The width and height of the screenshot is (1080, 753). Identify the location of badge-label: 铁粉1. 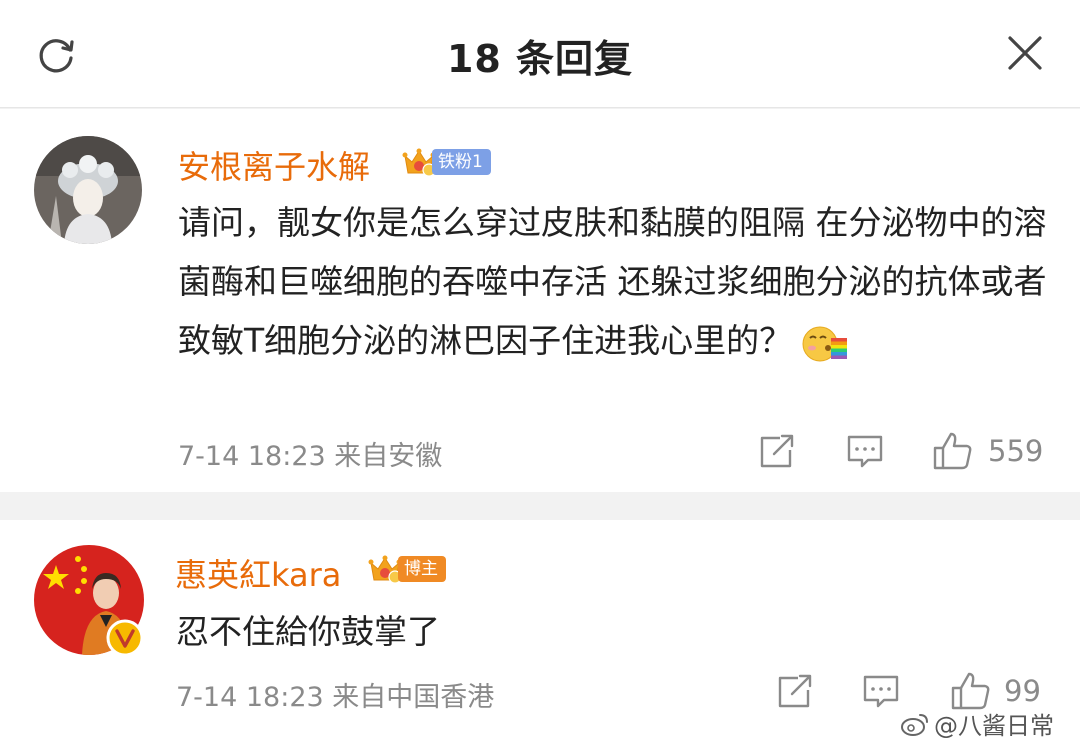
(461, 162).